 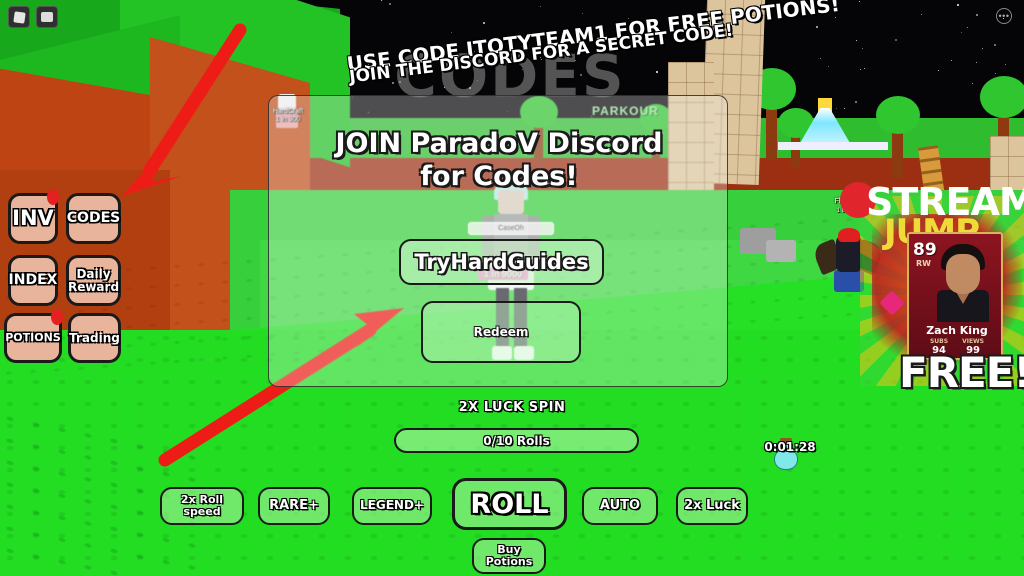 I want to click on hud-button-label: AUTO, so click(x=620, y=505).